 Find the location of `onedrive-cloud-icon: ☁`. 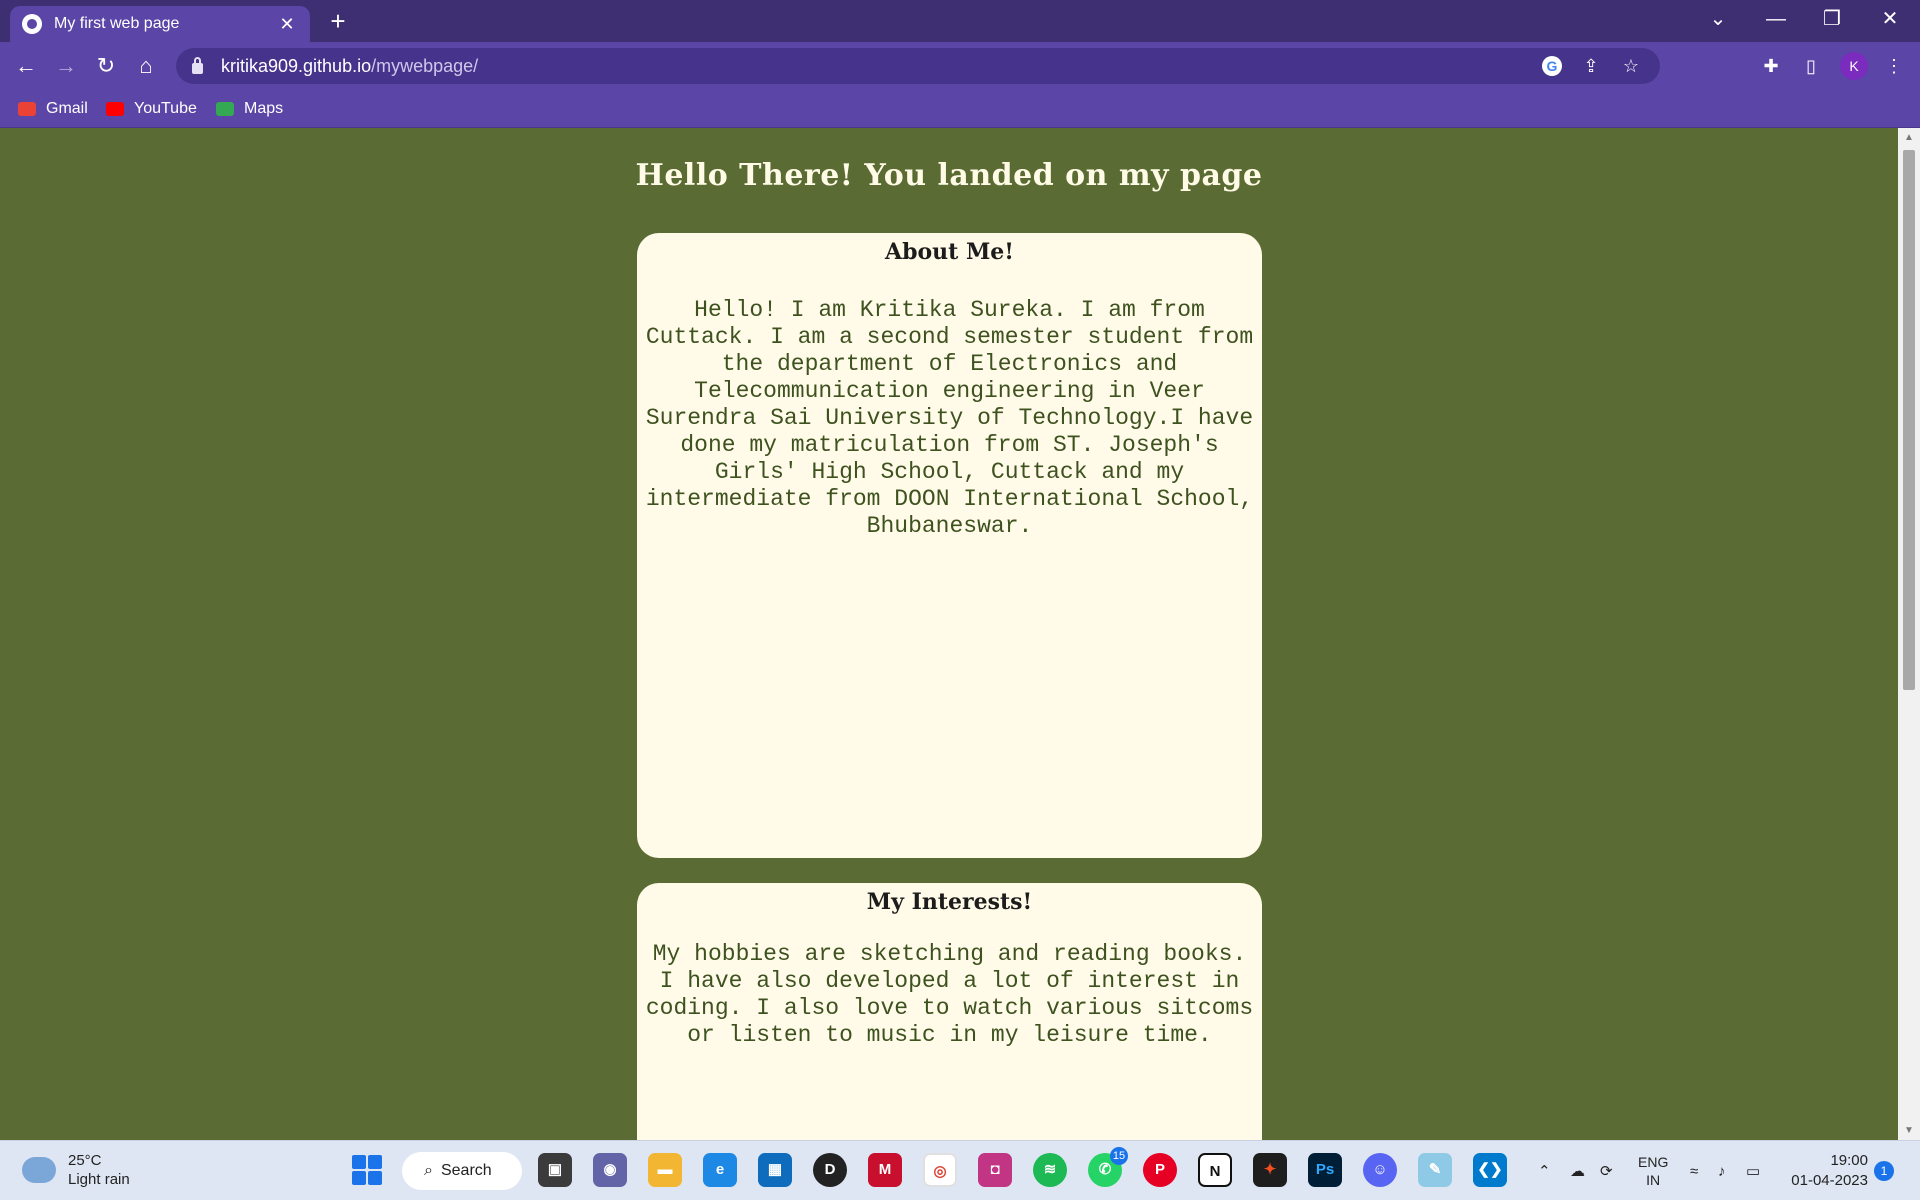

onedrive-cloud-icon: ☁ is located at coordinates (1577, 1170).